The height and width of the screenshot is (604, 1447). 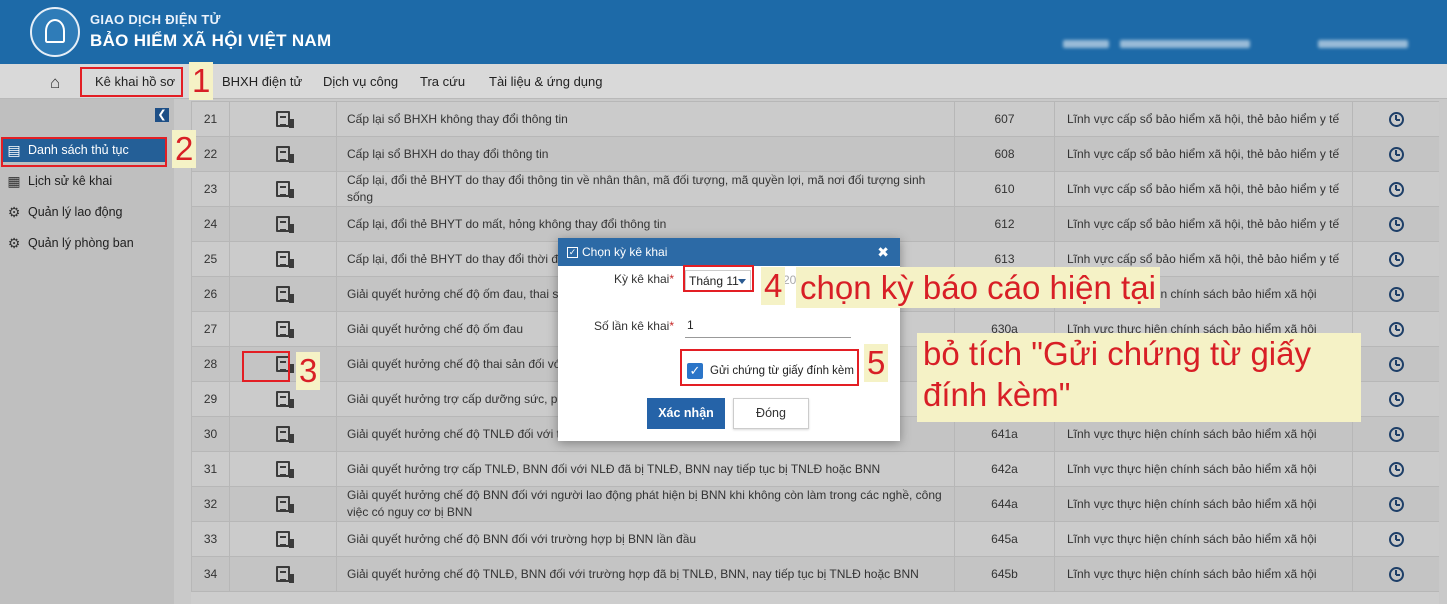 What do you see at coordinates (360, 81) in the screenshot?
I see `nav-dich-vu-cong: Dịch vụ công` at bounding box center [360, 81].